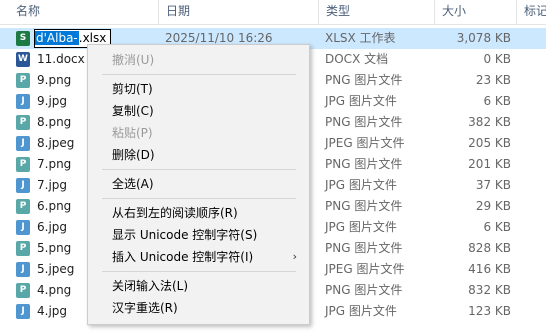 This screenshot has width=546, height=332. What do you see at coordinates (489, 269) in the screenshot?
I see `file-size: 416 KB` at bounding box center [489, 269].